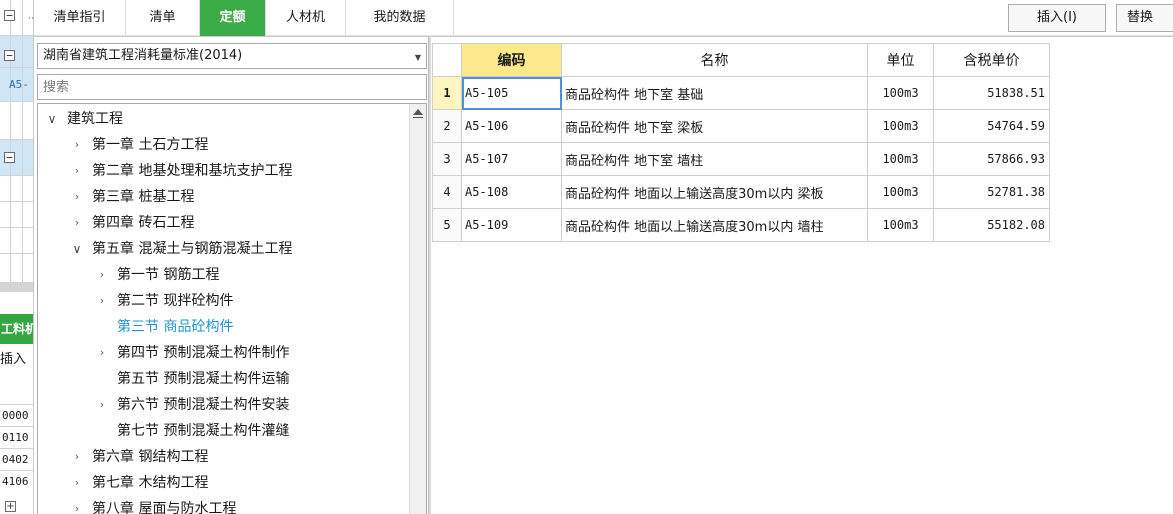 The width and height of the screenshot is (1173, 514). What do you see at coordinates (714, 93) in the screenshot?
I see `name-cell: 商品砼构件 地下室 基础` at bounding box center [714, 93].